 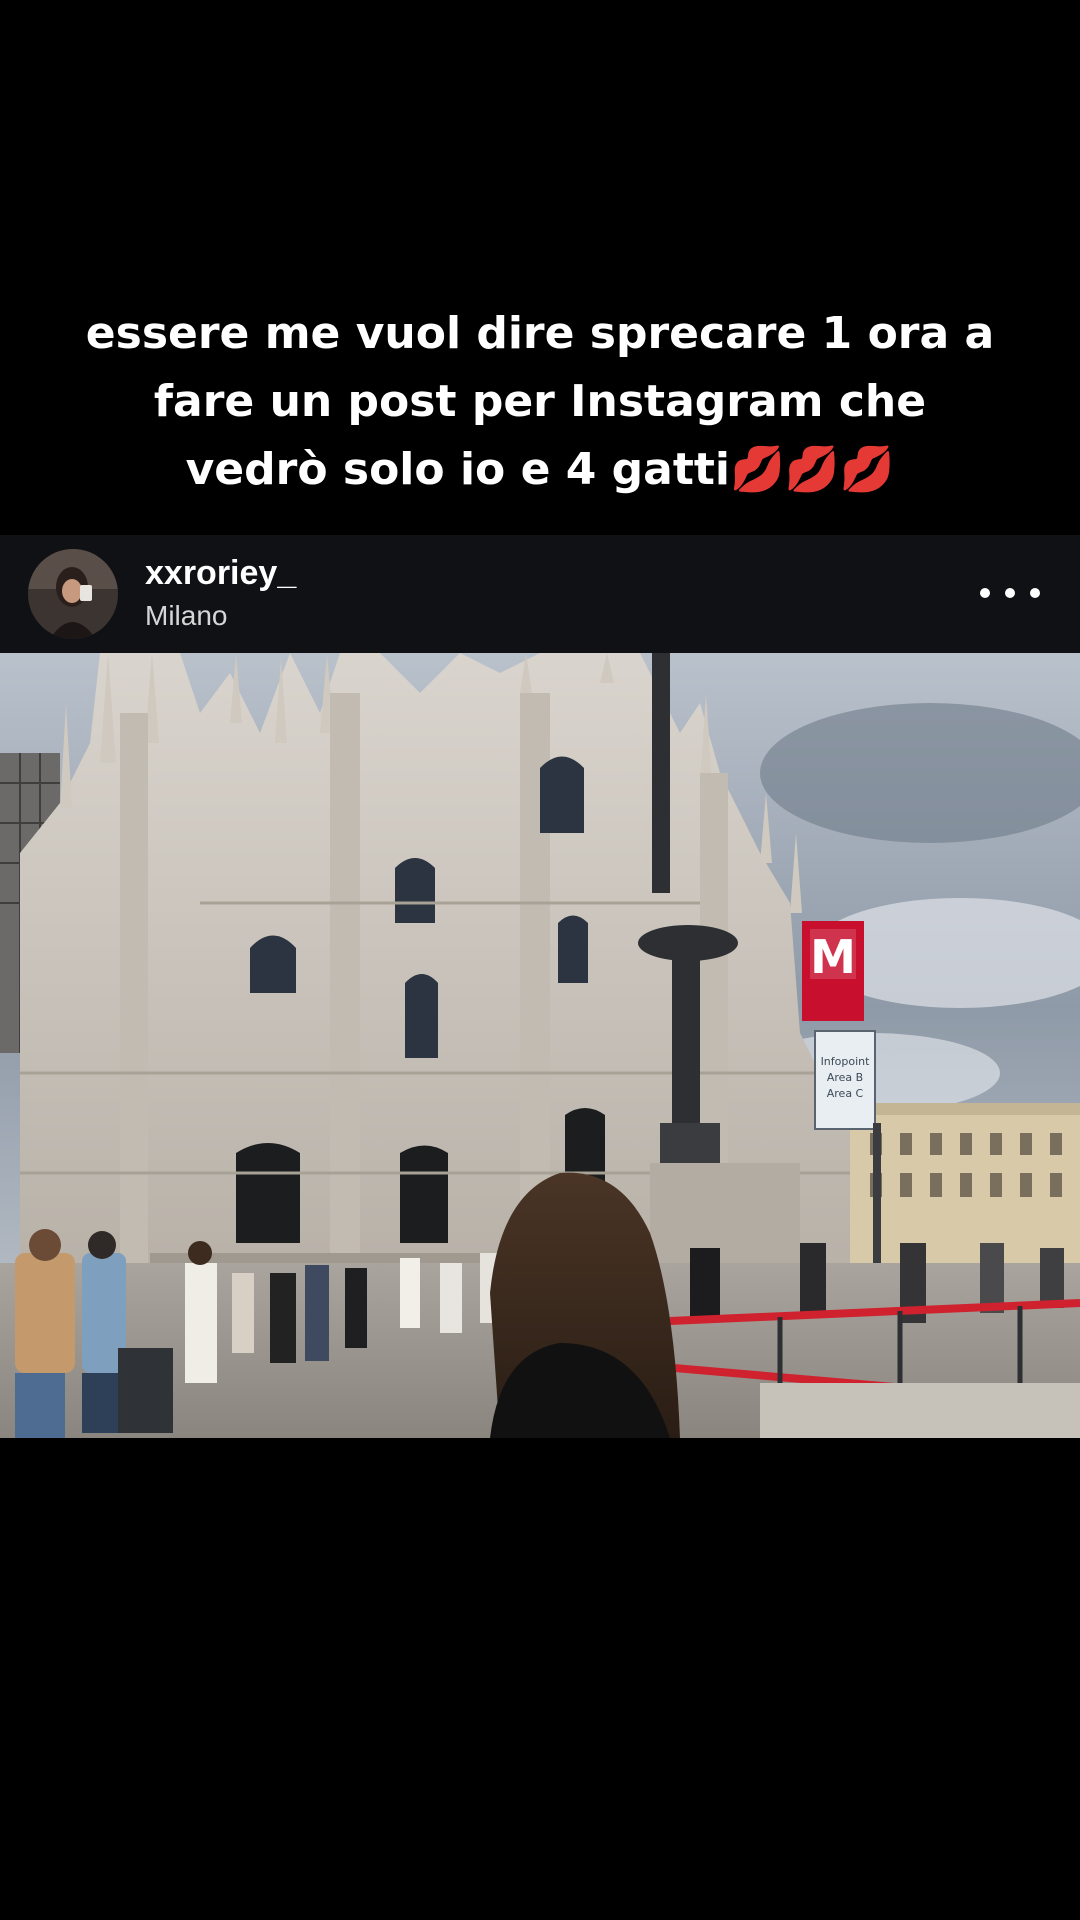 I want to click on metro-sign-letter: M, so click(x=833, y=957).